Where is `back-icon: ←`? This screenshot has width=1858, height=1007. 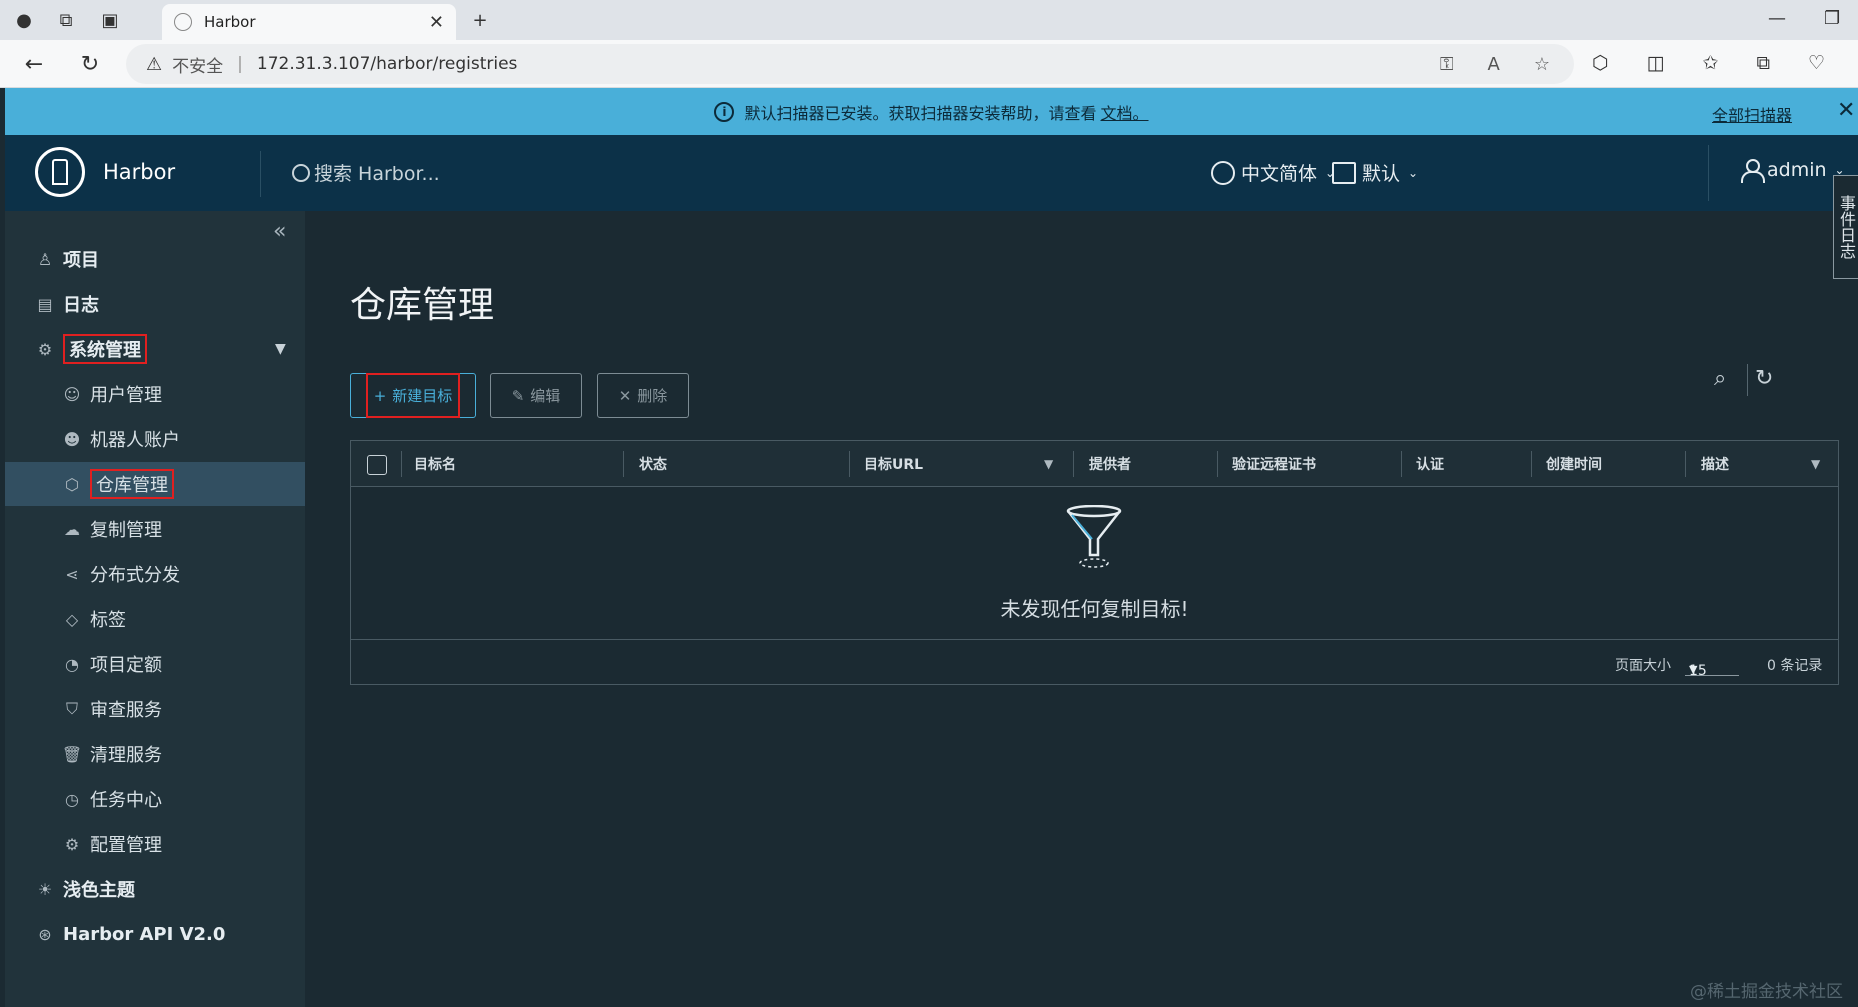 back-icon: ← is located at coordinates (34, 64).